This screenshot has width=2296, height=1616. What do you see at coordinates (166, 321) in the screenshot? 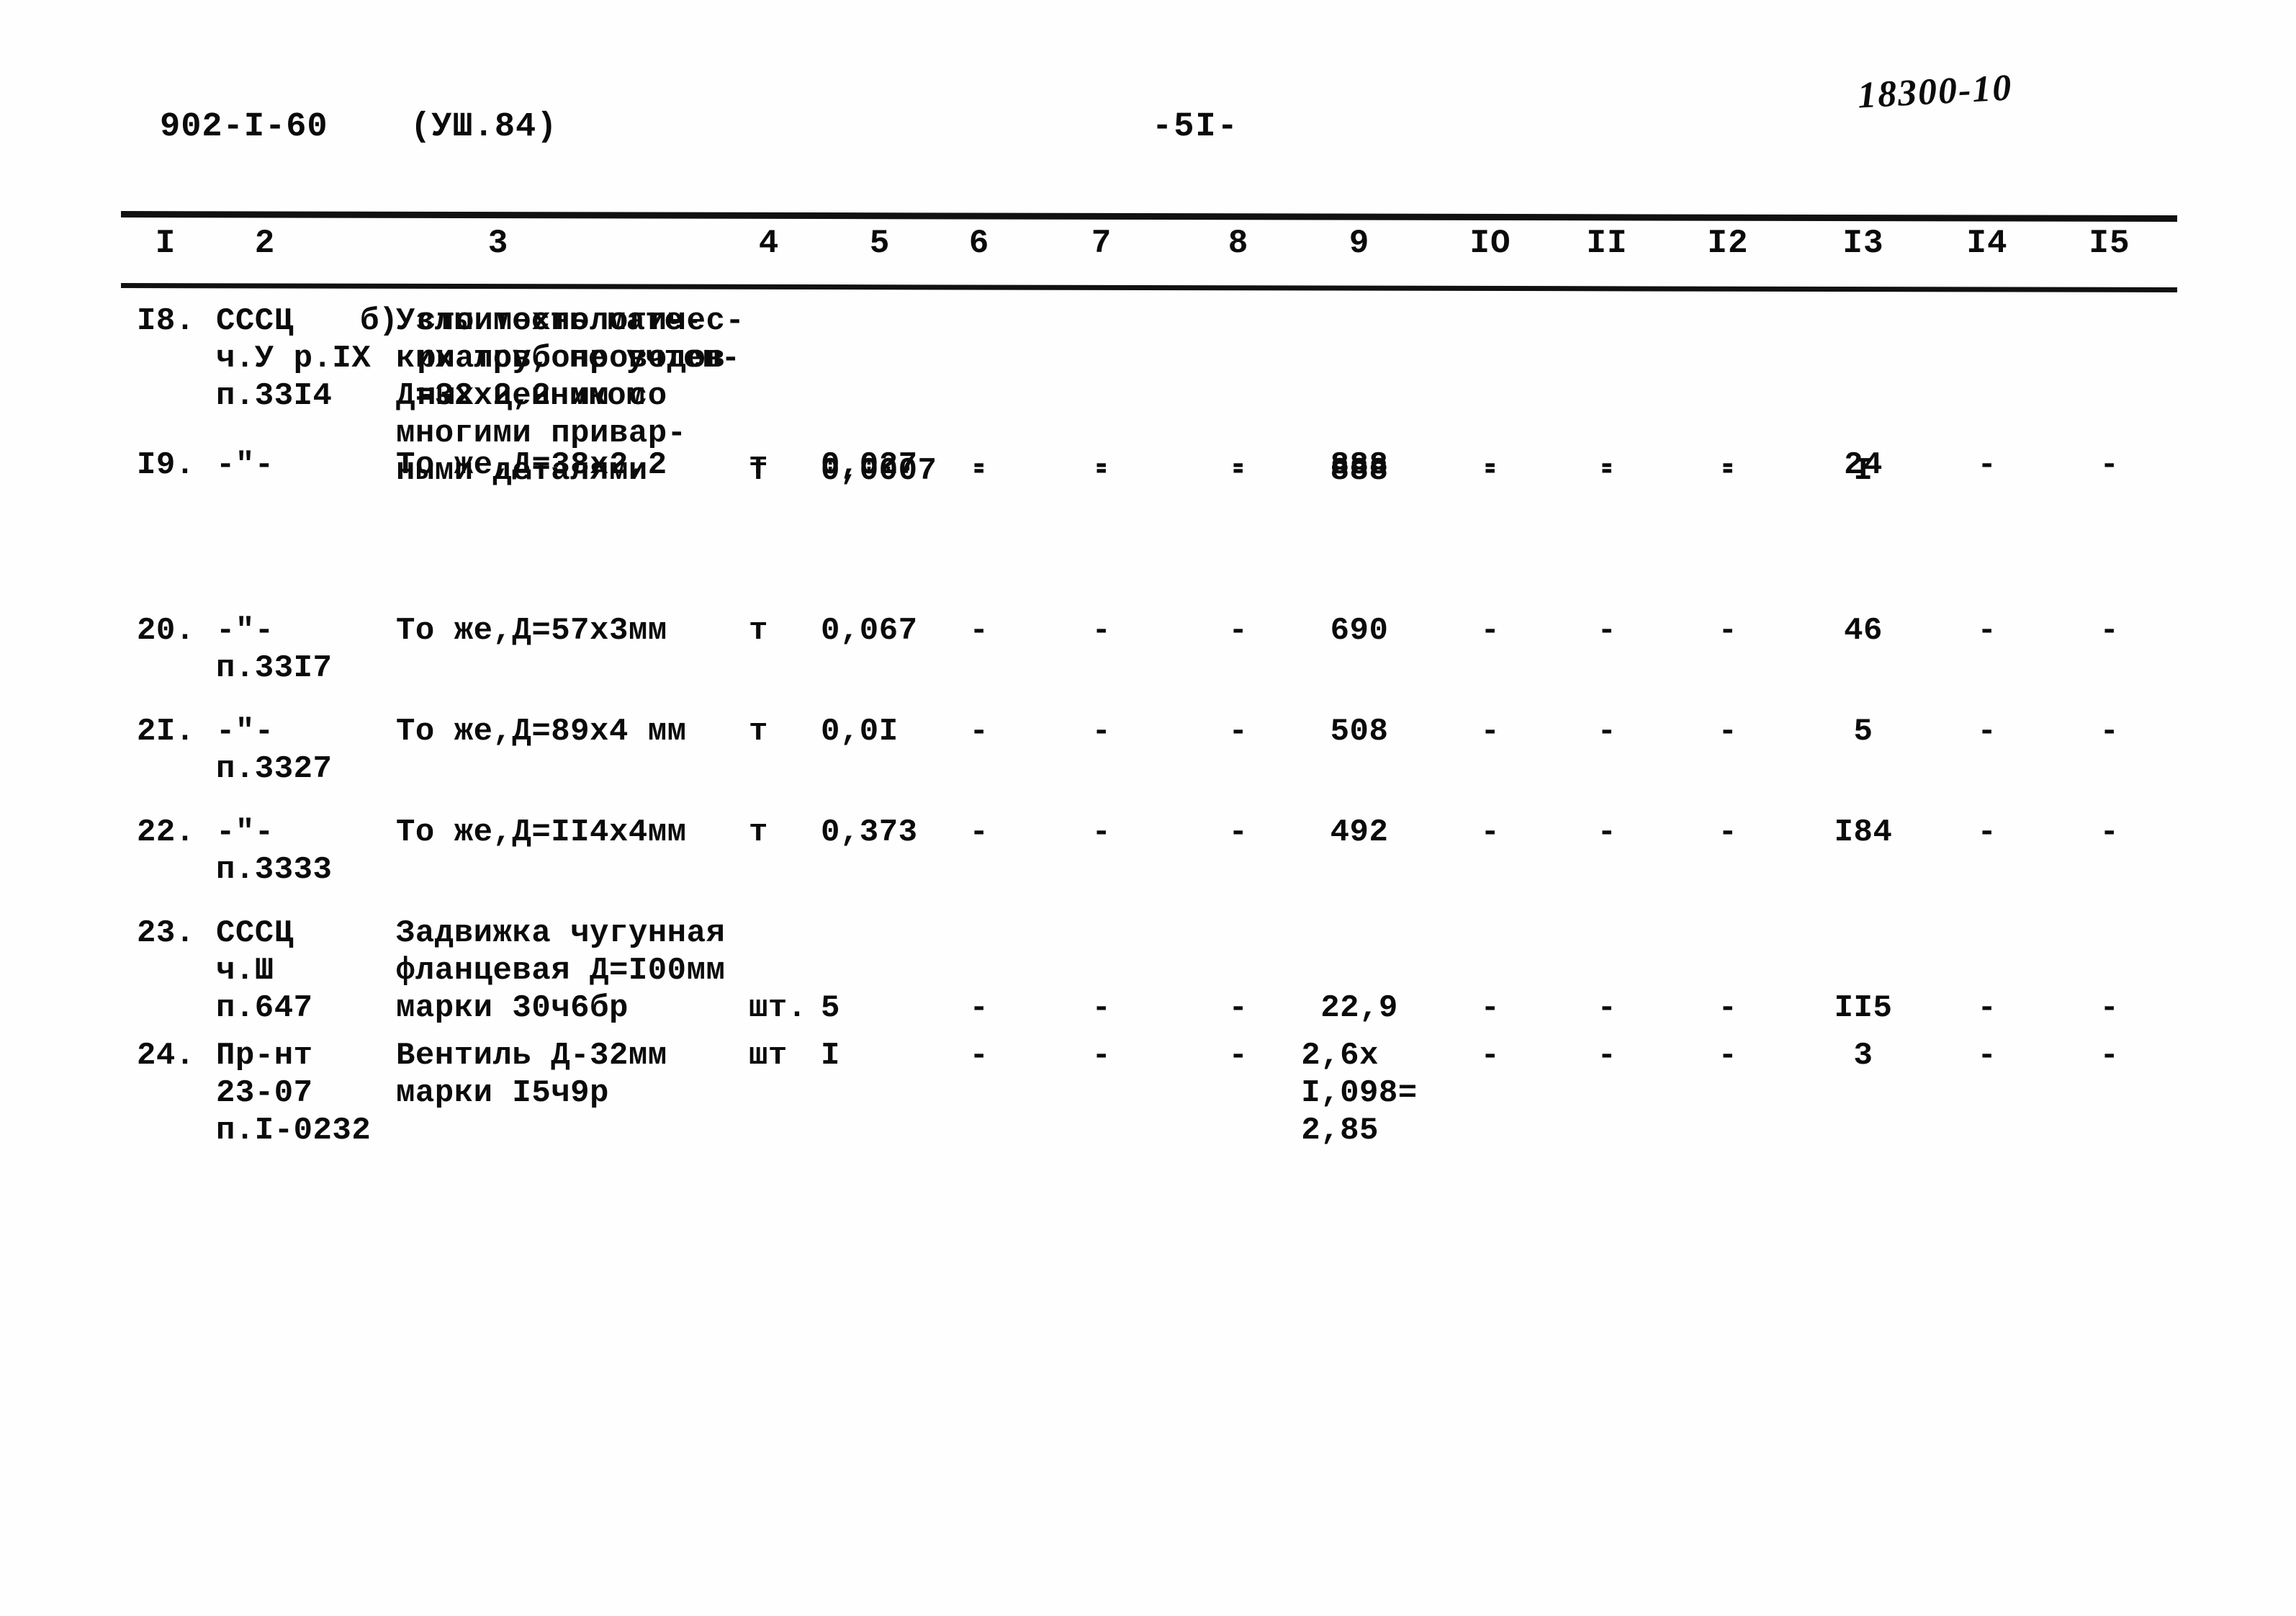
I see `row-number-cell: I8.` at bounding box center [166, 321].